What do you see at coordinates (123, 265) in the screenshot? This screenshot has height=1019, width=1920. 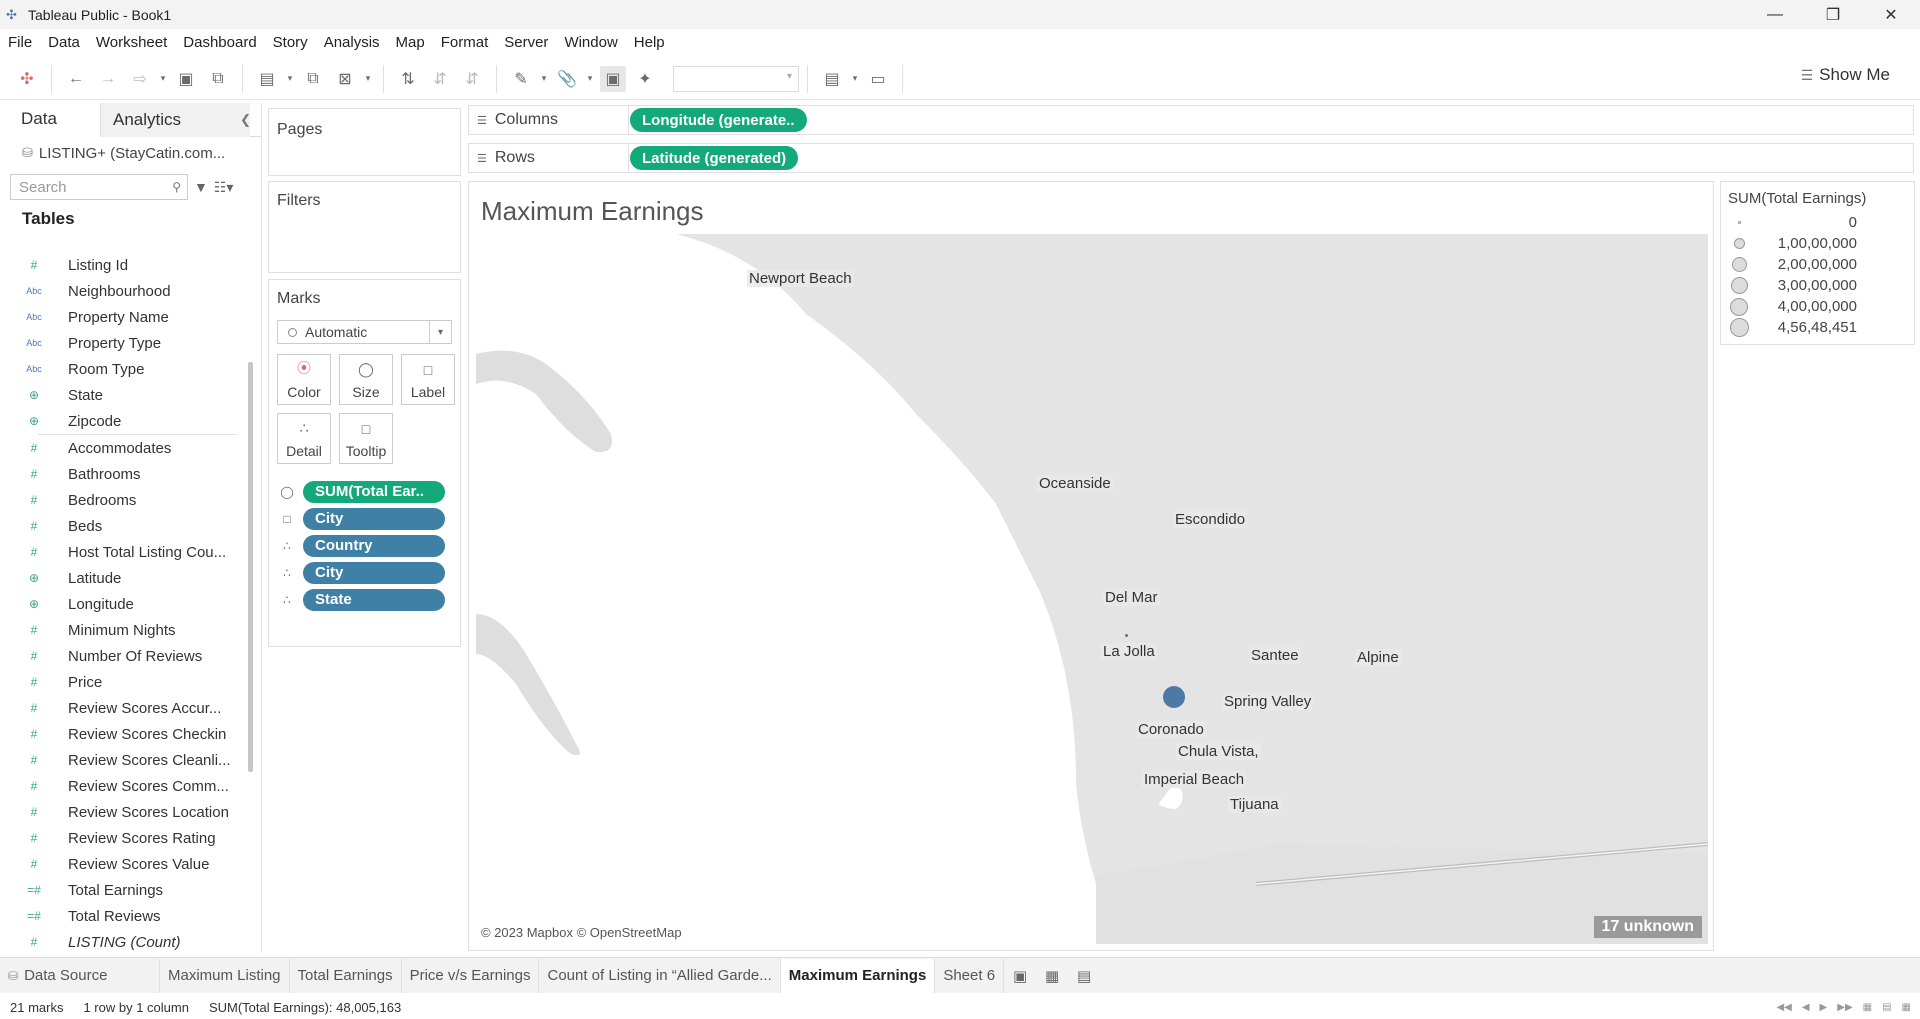 I see `field-item: # Listing Id` at bounding box center [123, 265].